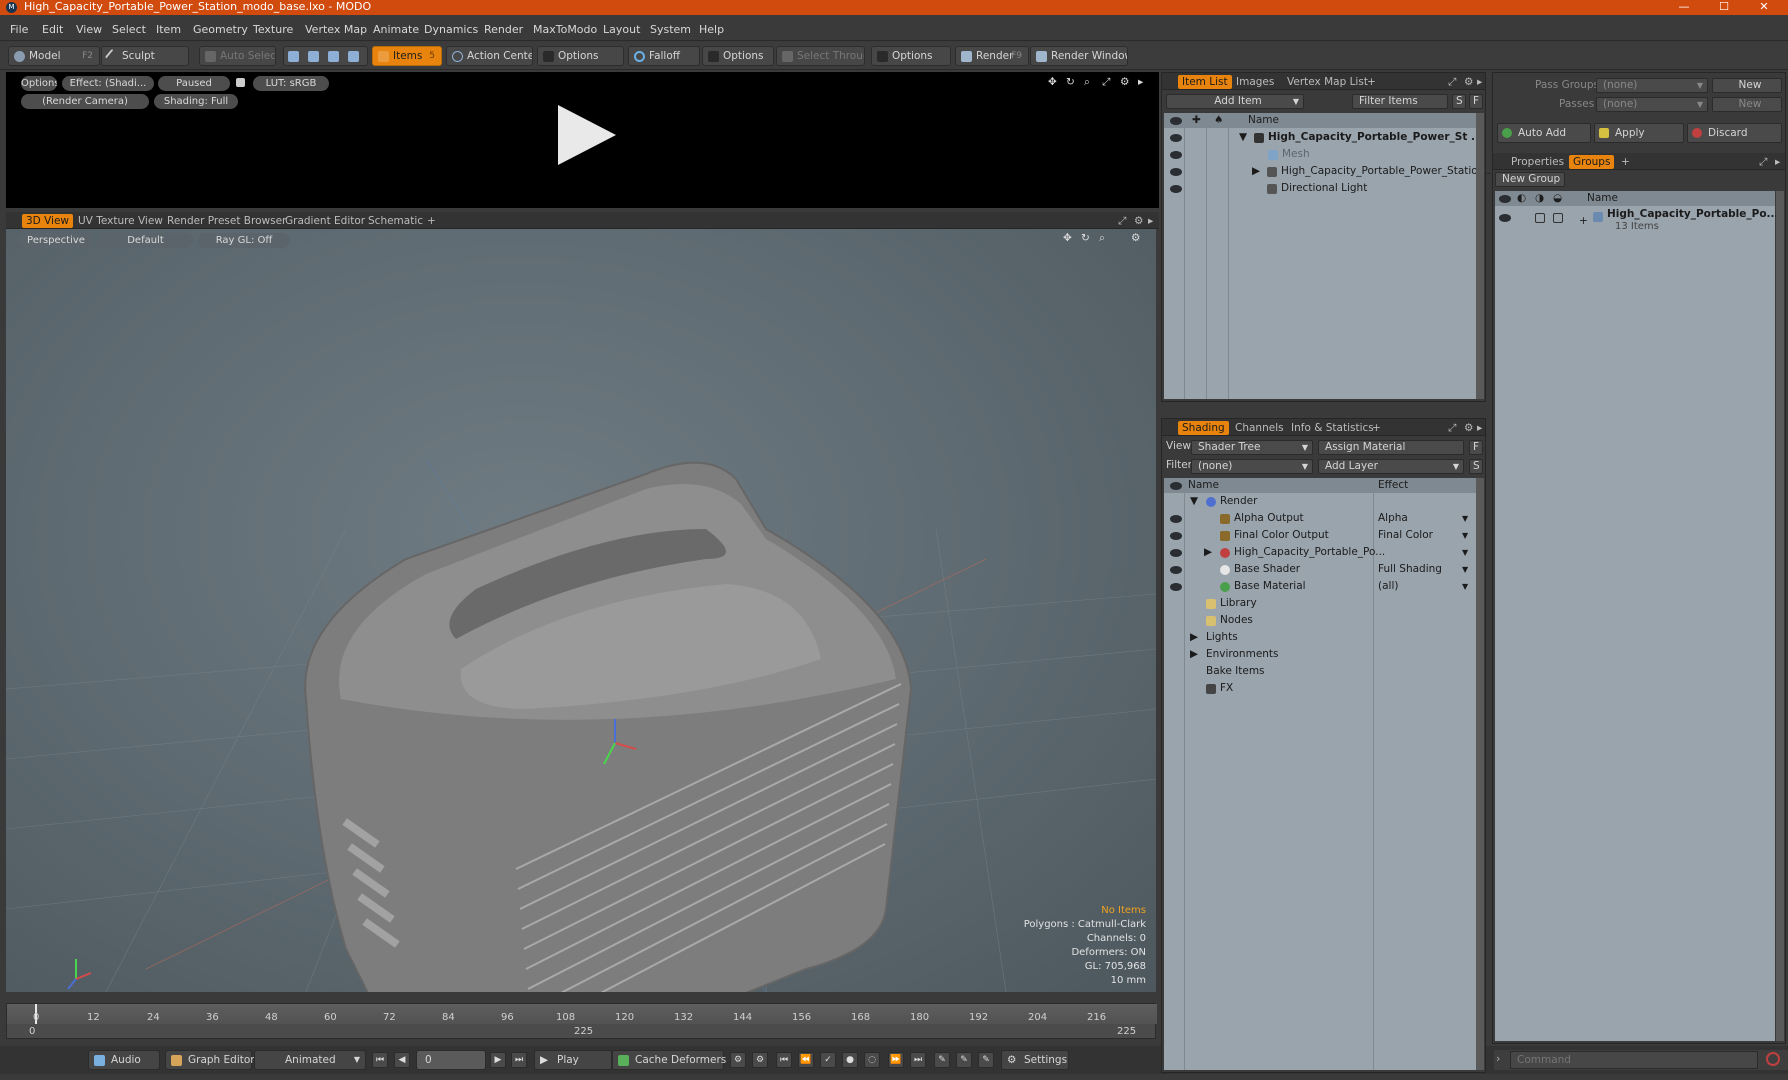  Describe the element at coordinates (669, 1060) in the screenshot. I see `cache-deformers-button: Cache Deformers` at that location.